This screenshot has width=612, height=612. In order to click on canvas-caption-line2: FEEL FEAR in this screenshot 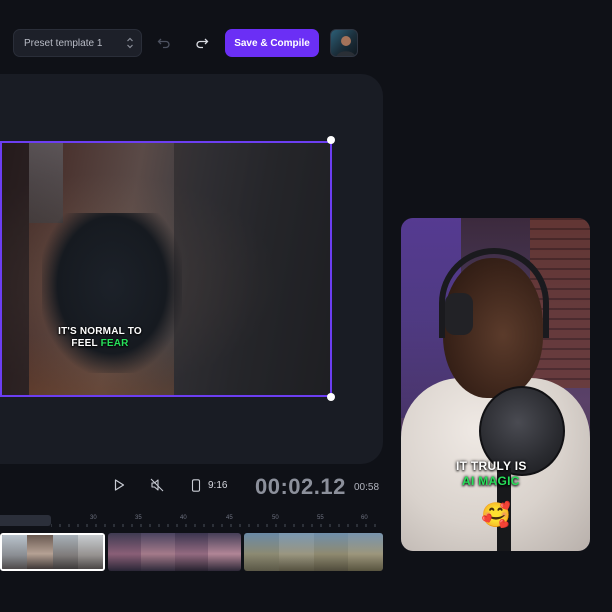, I will do `click(100, 344)`.